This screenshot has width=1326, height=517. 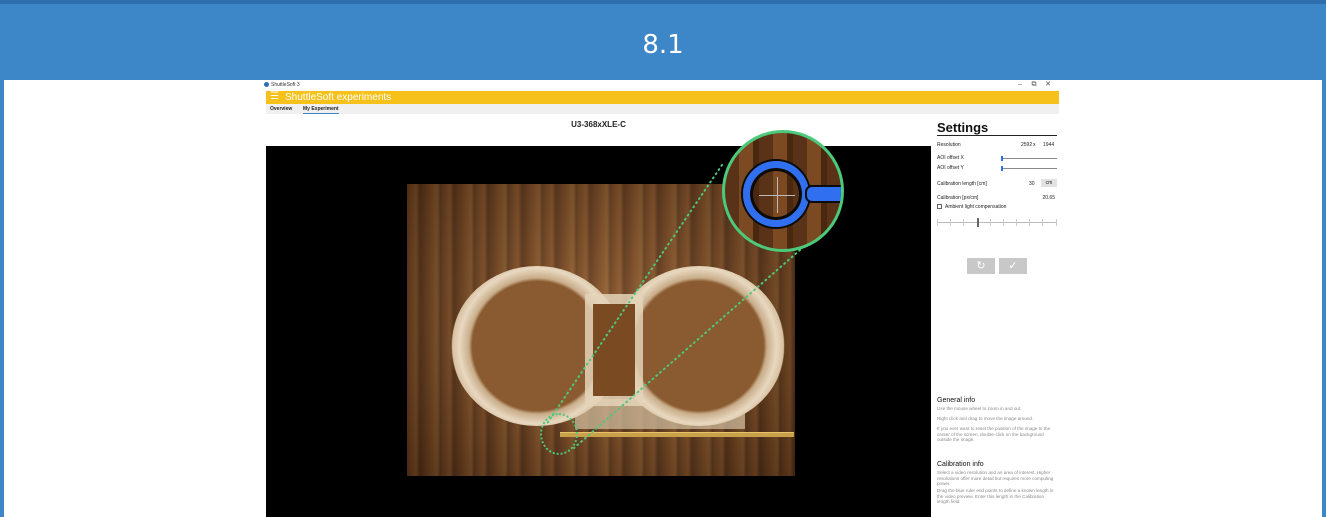 I want to click on settings-title: Settings, so click(x=963, y=127).